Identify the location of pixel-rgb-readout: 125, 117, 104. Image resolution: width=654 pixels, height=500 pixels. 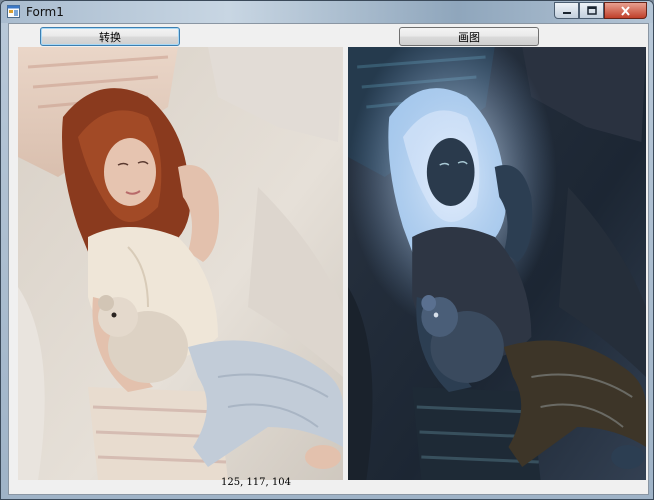
(256, 482).